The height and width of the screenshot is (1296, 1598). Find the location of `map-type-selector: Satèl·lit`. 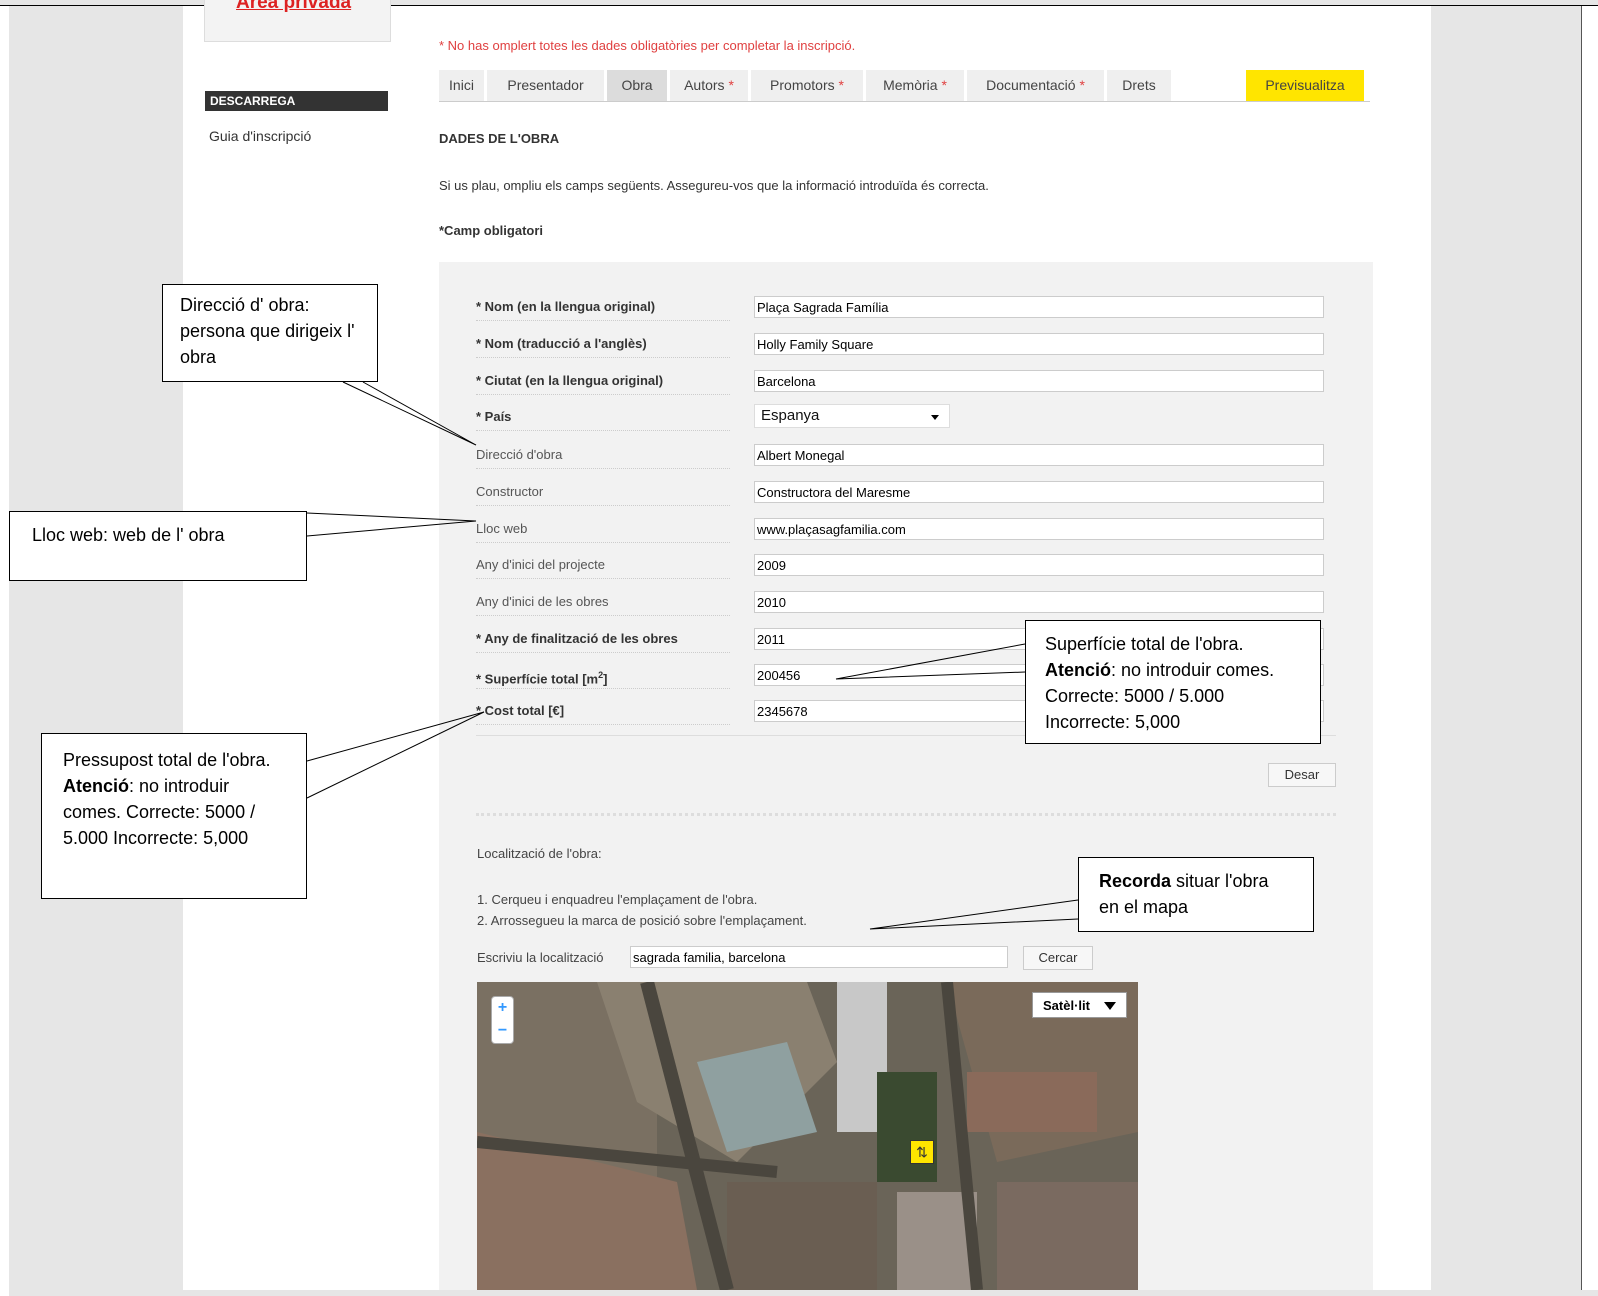

map-type-selector: Satèl·lit is located at coordinates (1079, 1005).